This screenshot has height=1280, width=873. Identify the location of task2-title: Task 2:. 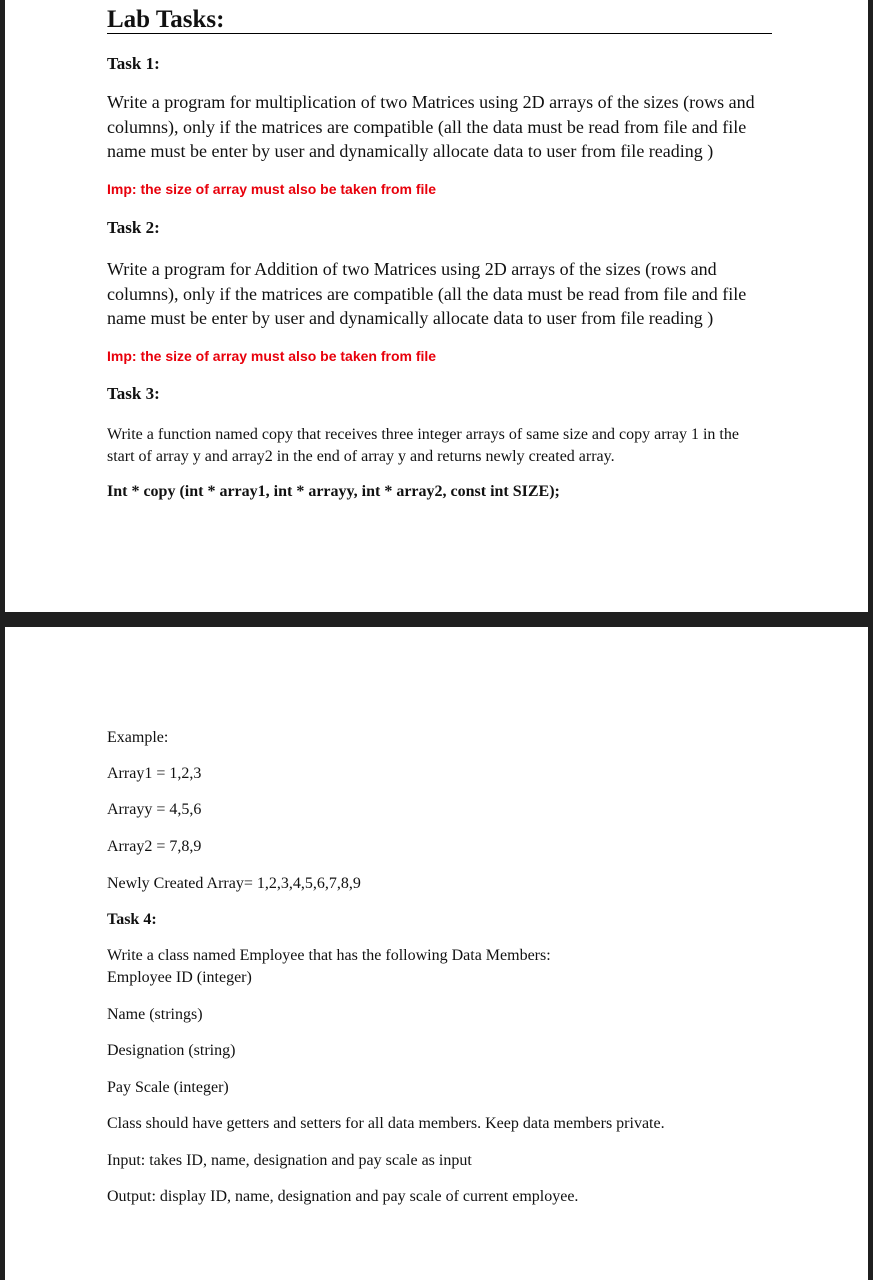
(133, 227).